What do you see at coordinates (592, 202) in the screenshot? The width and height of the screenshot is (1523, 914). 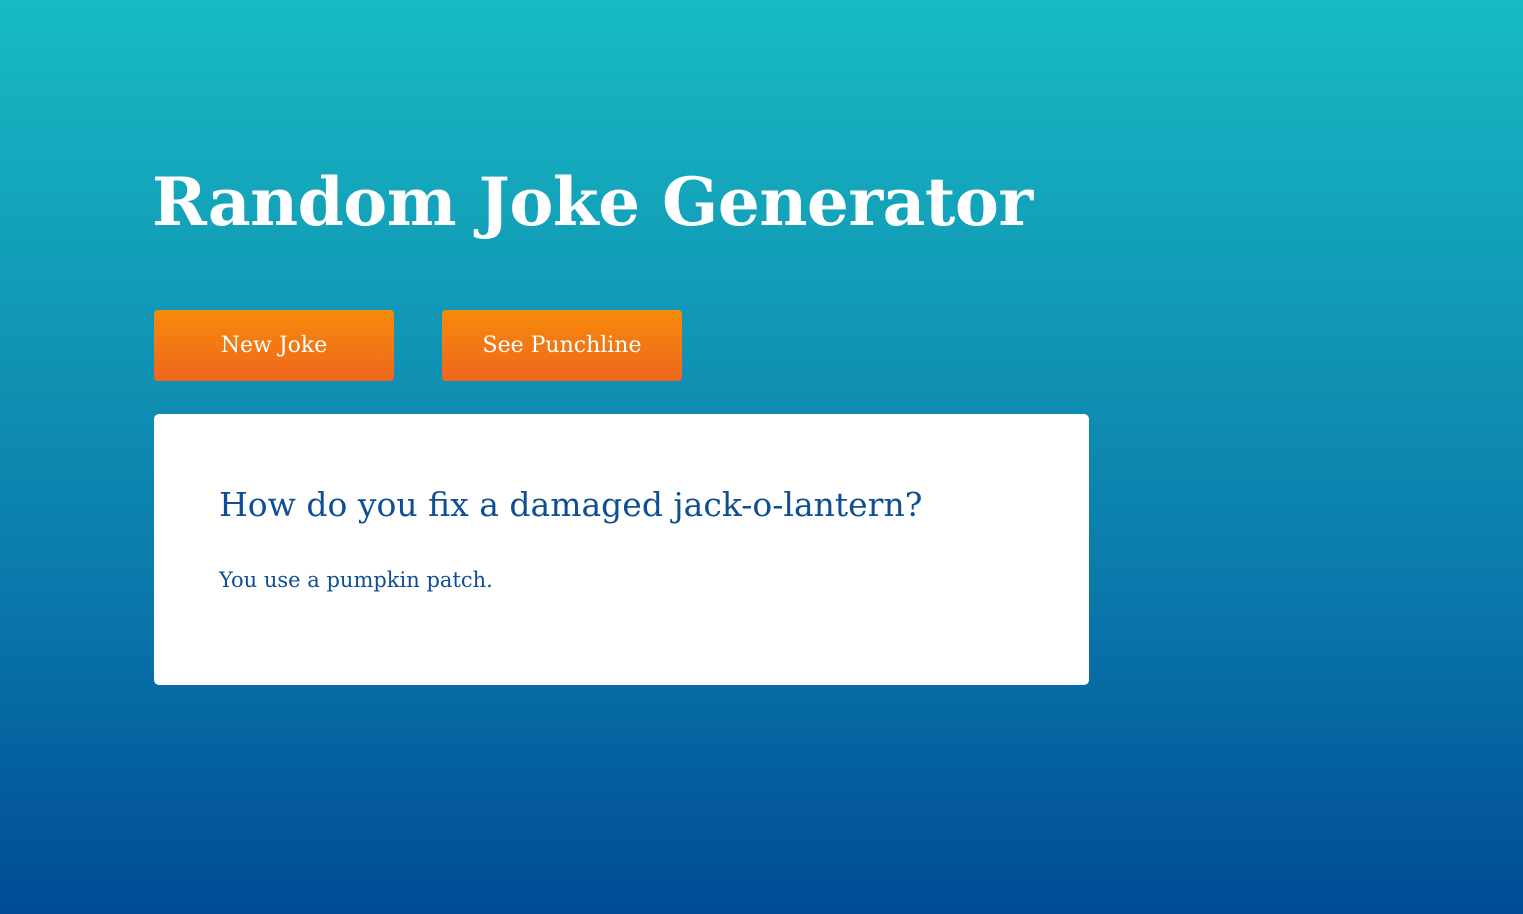 I see `page-title: Random Joke Generator` at bounding box center [592, 202].